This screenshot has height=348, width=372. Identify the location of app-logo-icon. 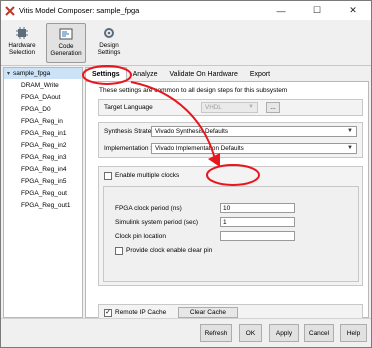
(10, 10).